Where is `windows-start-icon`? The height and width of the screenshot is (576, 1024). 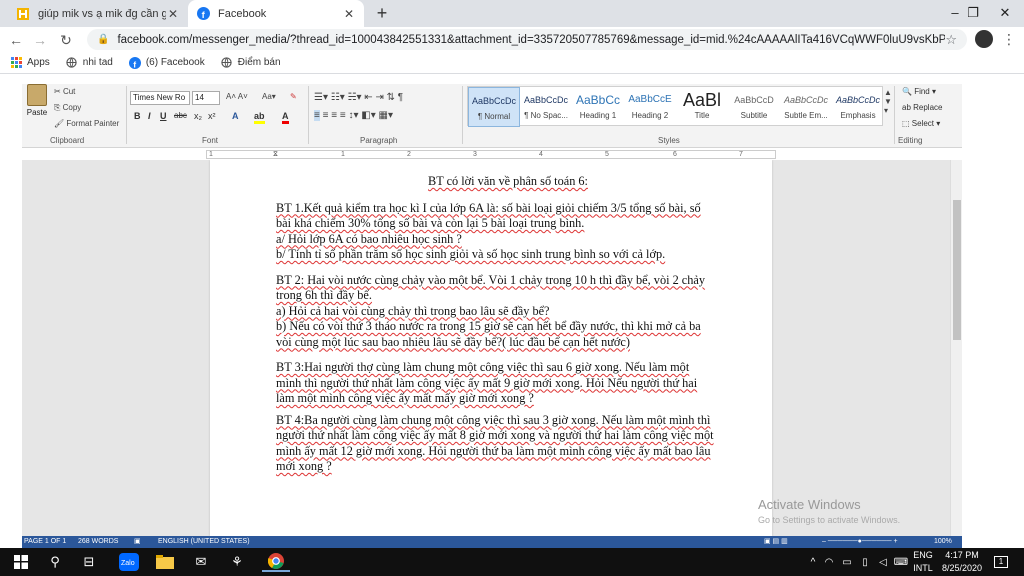 windows-start-icon is located at coordinates (21, 562).